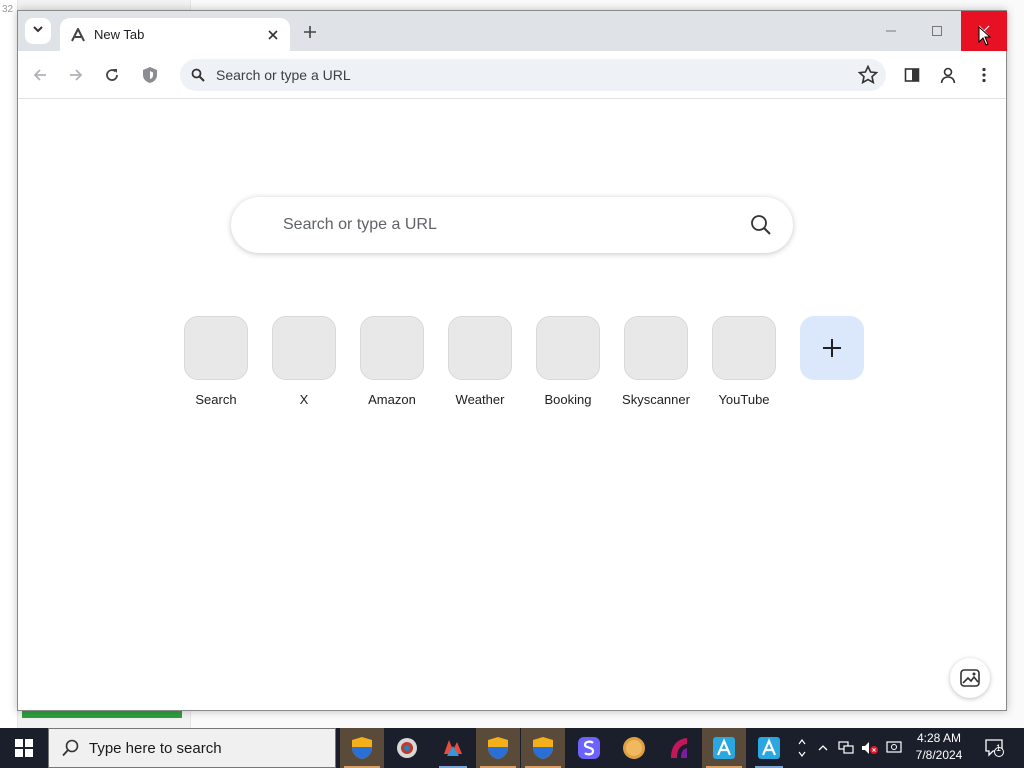 The height and width of the screenshot is (768, 1024). Describe the element at coordinates (999, 748) in the screenshot. I see `notification-count: 1` at that location.